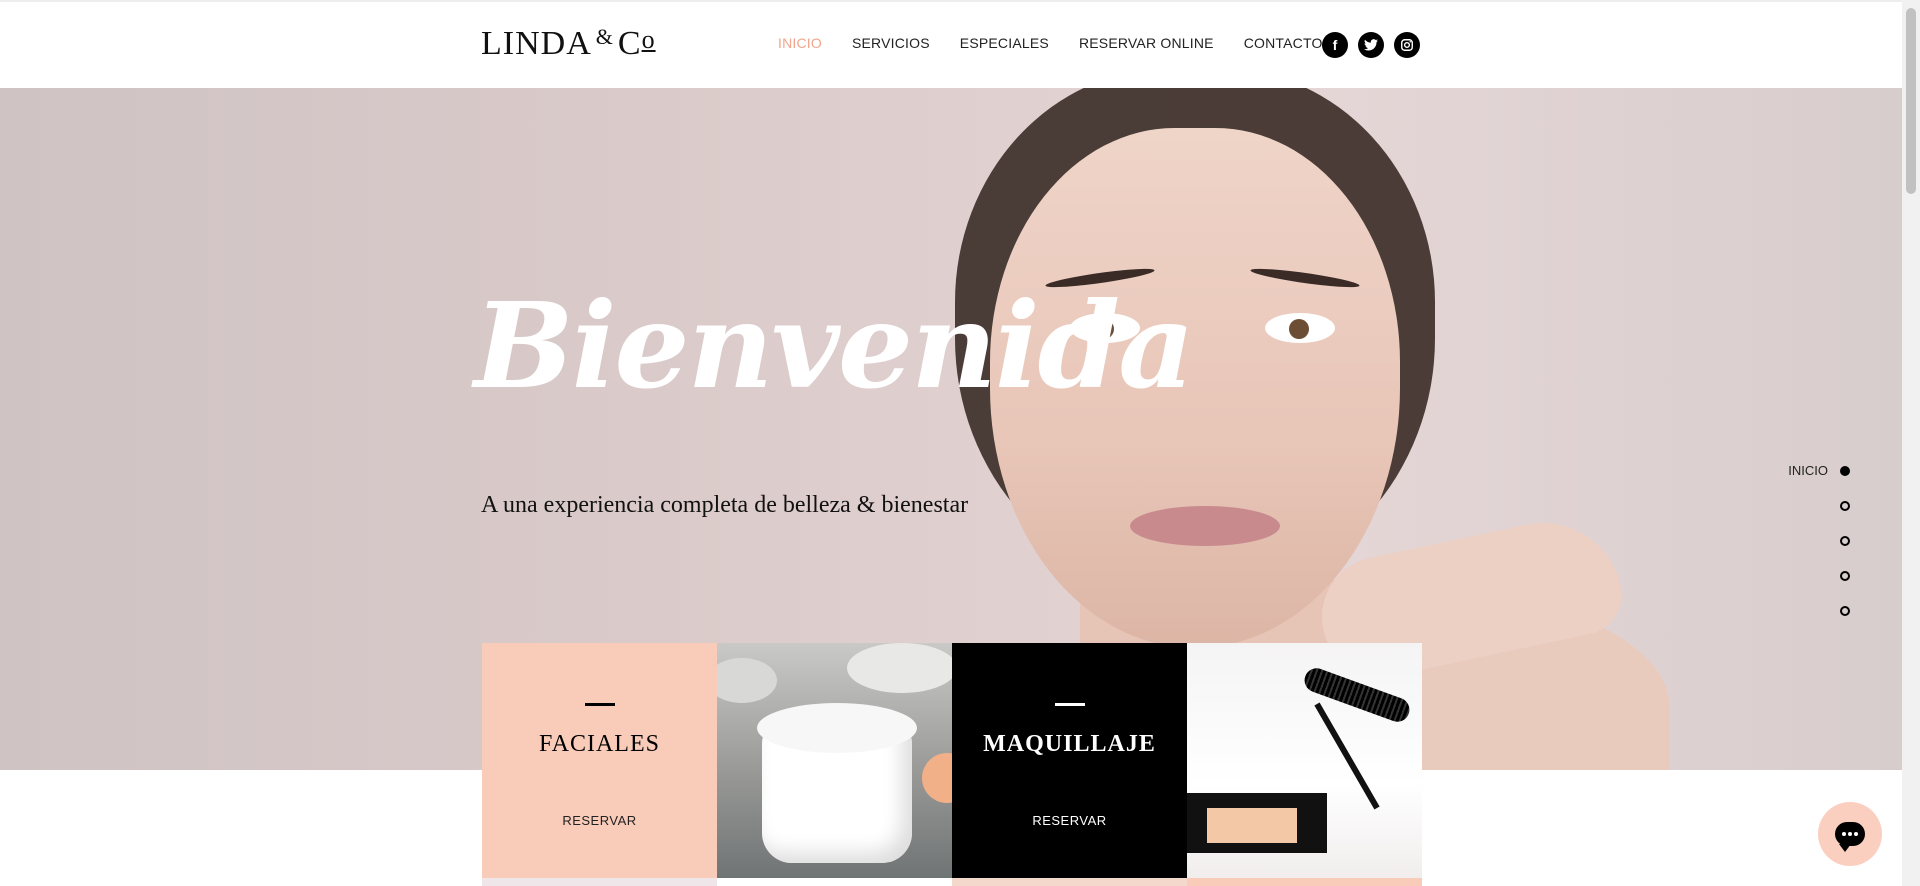 This screenshot has height=886, width=1920. Describe the element at coordinates (800, 43) in the screenshot. I see `nav-inicio: INICIO` at that location.